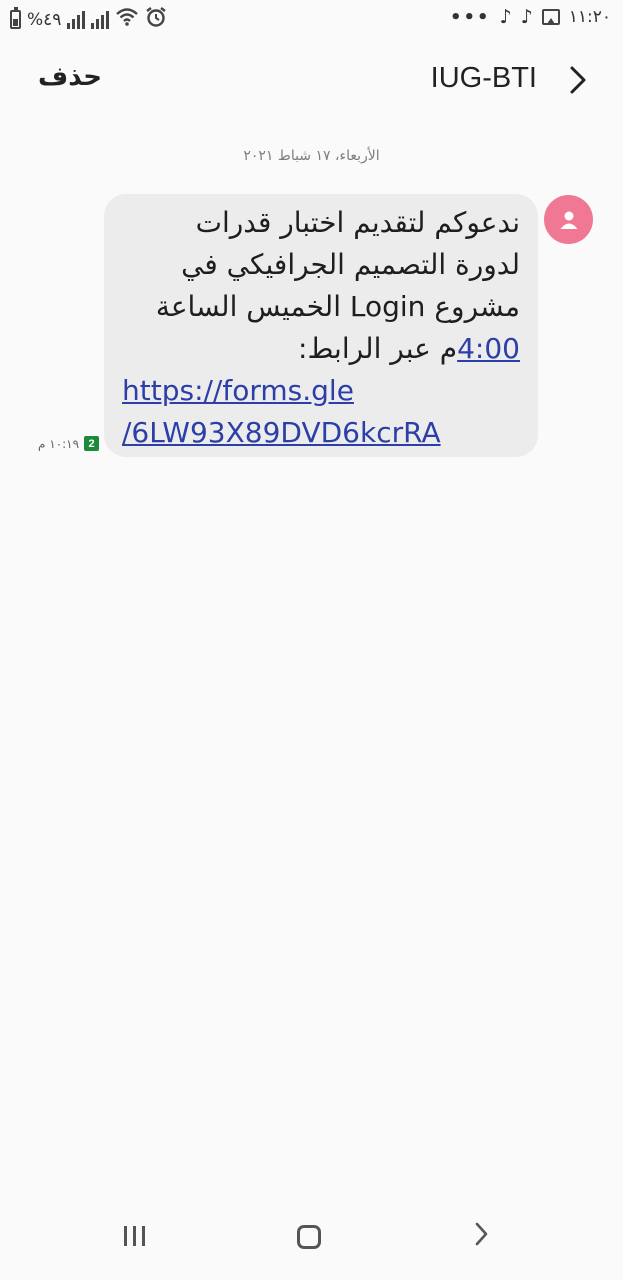 This screenshot has height=1280, width=623. What do you see at coordinates (387, 306) in the screenshot?
I see `message-text: Login` at bounding box center [387, 306].